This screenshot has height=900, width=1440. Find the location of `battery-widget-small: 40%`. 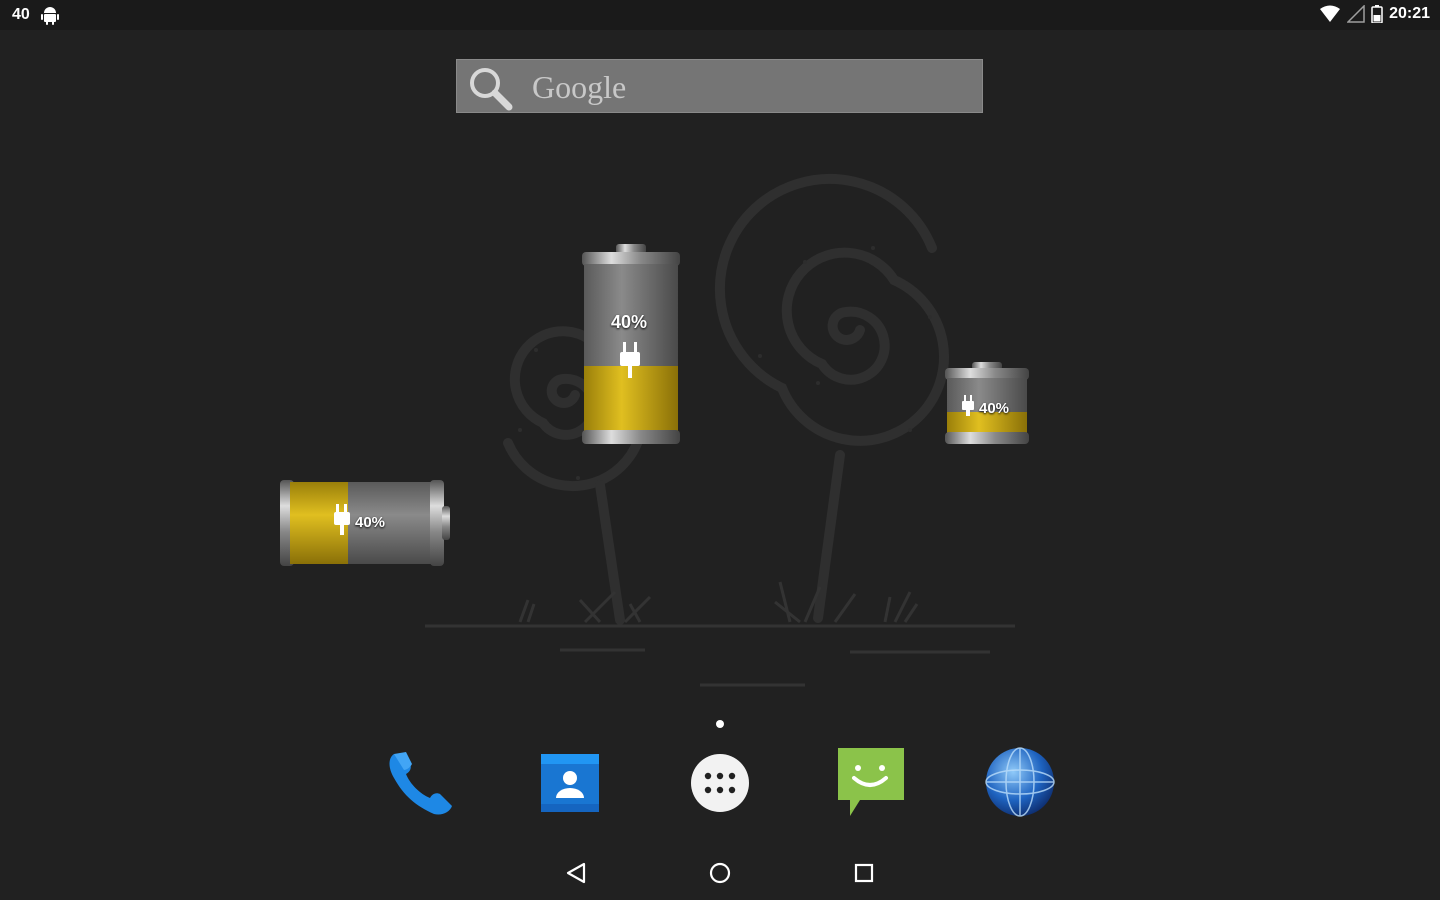

battery-widget-small: 40% is located at coordinates (987, 404).